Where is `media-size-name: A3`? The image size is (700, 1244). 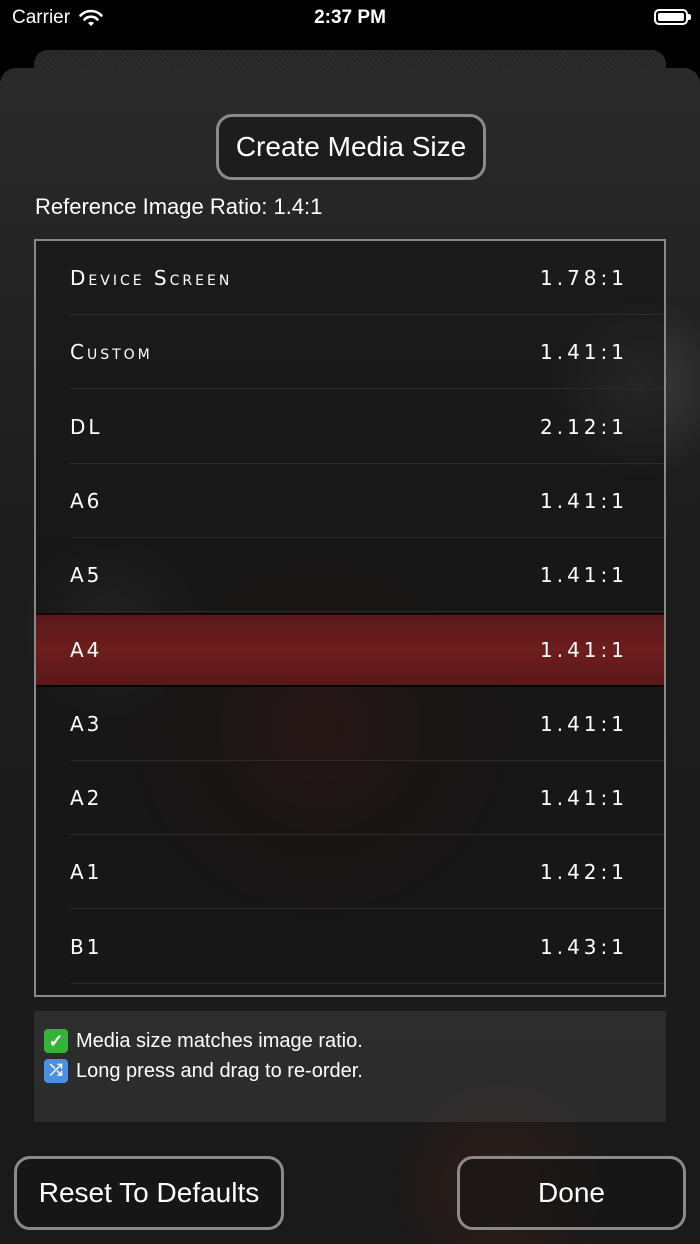
media-size-name: A3 is located at coordinates (86, 723).